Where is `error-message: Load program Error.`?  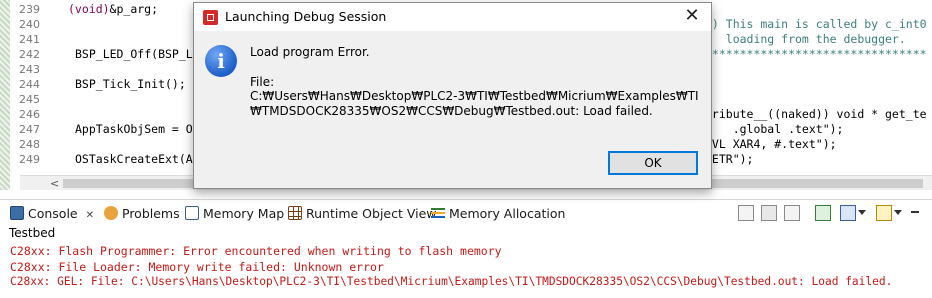
error-message: Load program Error. is located at coordinates (310, 52).